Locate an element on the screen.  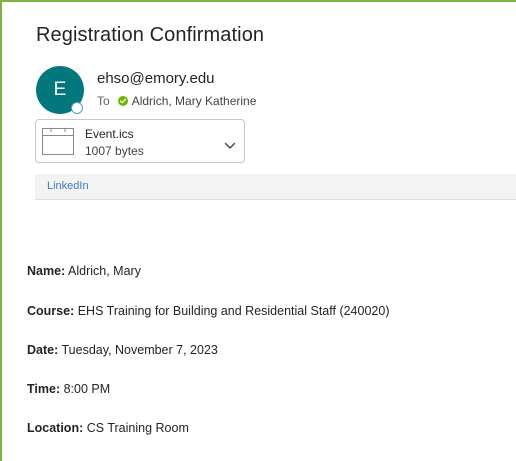
linkedin-link: LinkedIn is located at coordinates (68, 186).